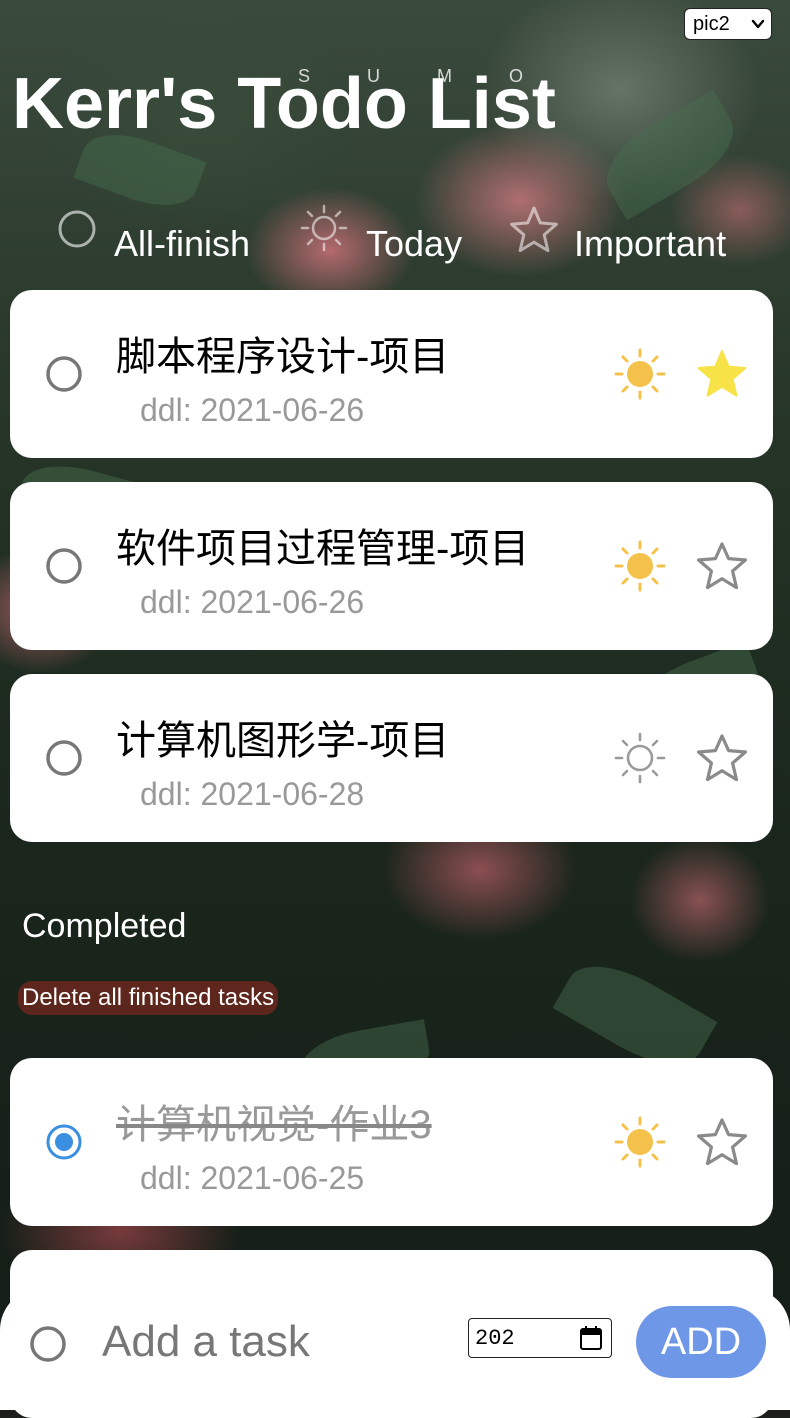  What do you see at coordinates (252, 1178) in the screenshot?
I see `task-ddl: ddl: 2021-06-25` at bounding box center [252, 1178].